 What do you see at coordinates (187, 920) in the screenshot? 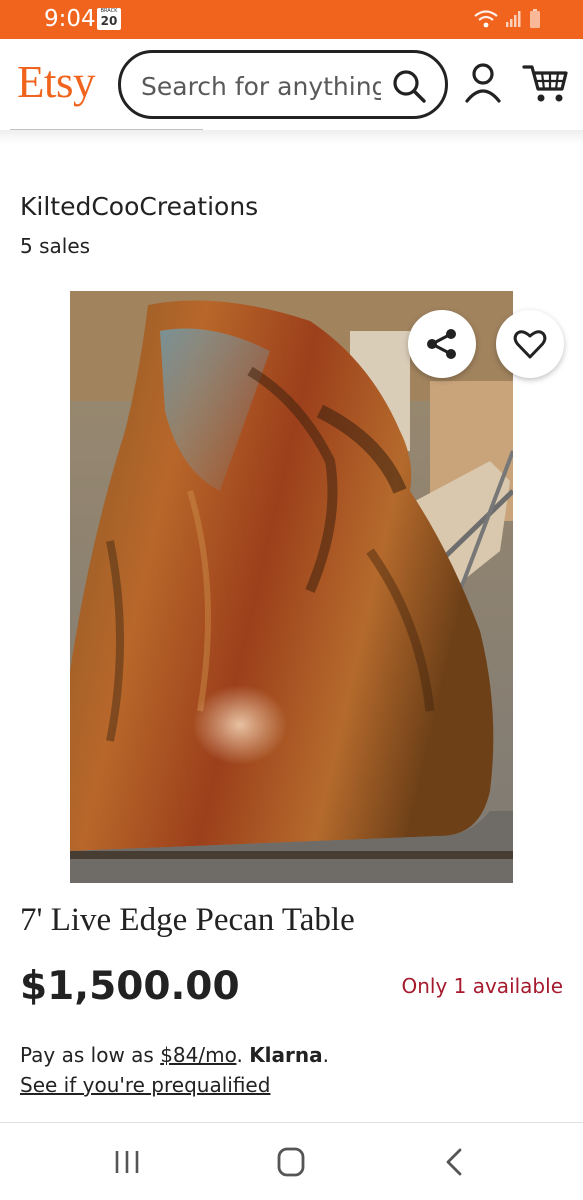
I see `listing-title: 7' Live Edge Pecan Table` at bounding box center [187, 920].